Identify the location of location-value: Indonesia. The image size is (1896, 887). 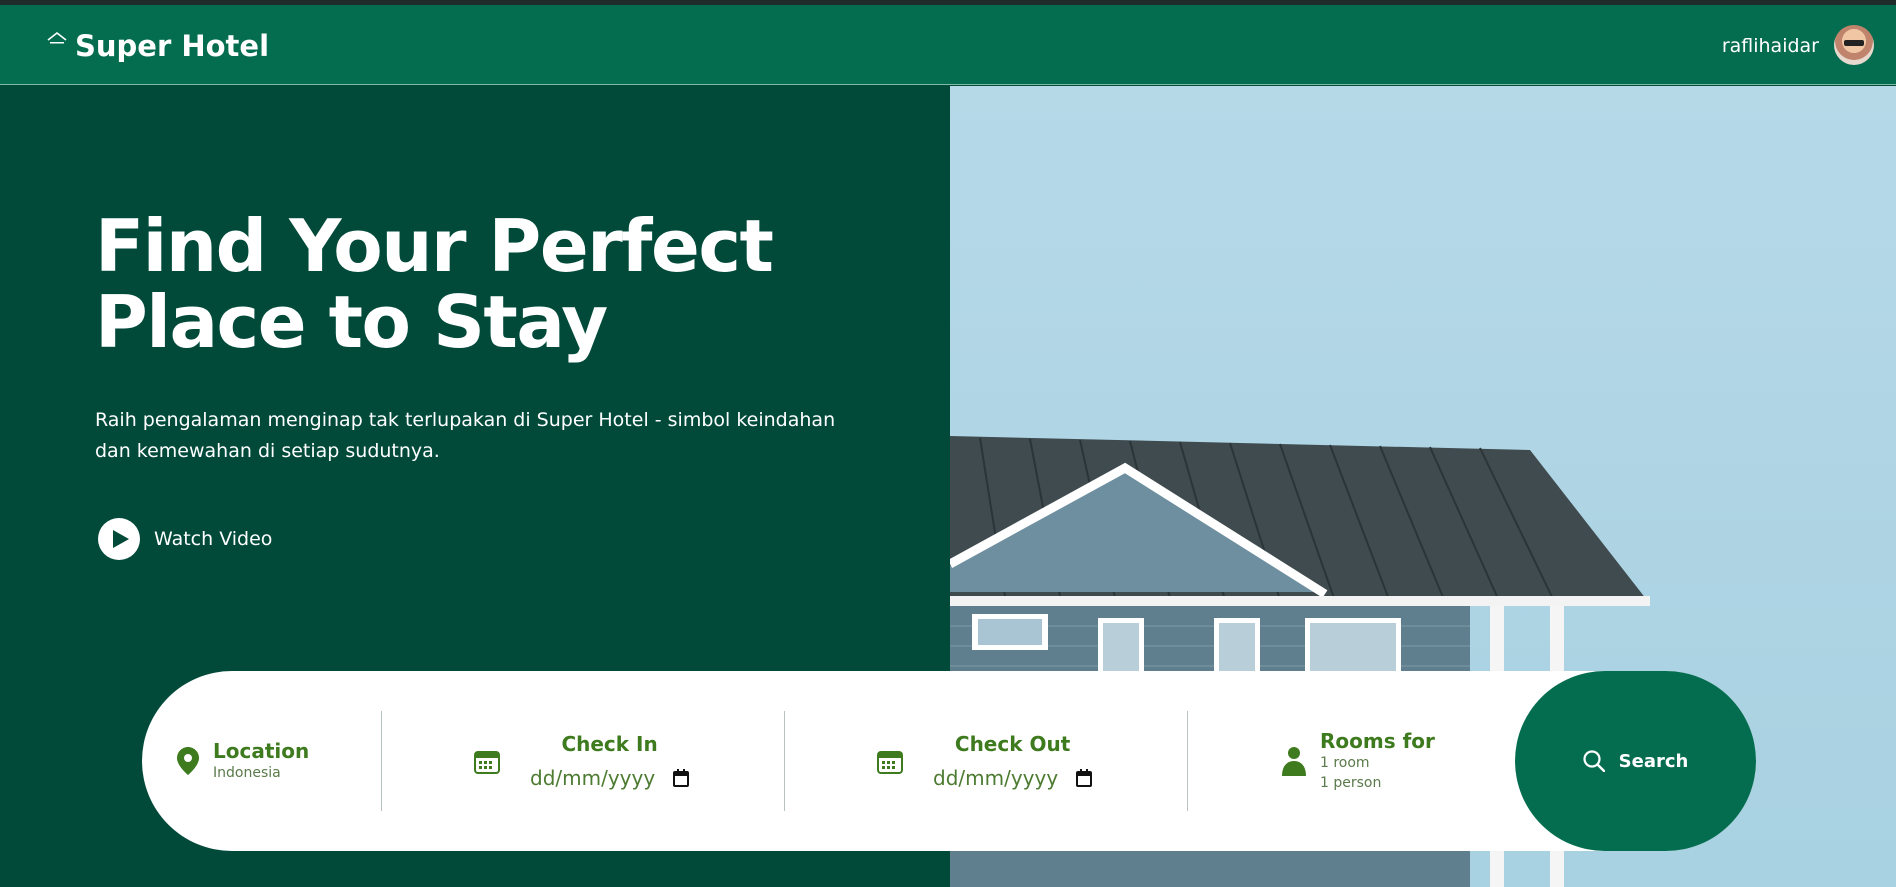
(247, 773).